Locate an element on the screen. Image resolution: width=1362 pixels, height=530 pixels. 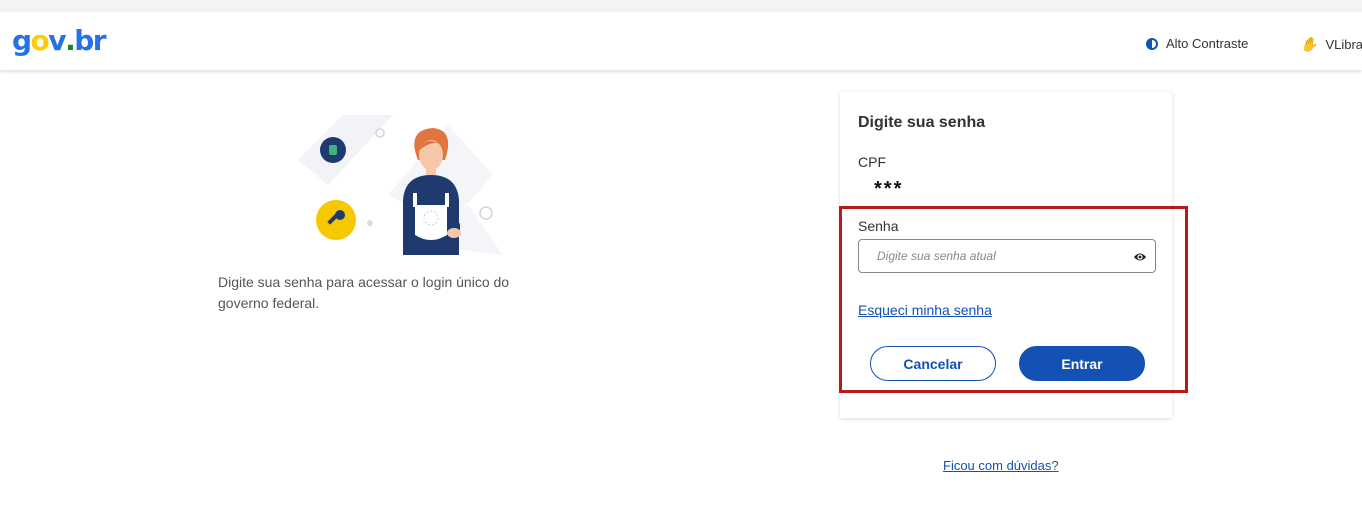
lock-icon is located at coordinates (333, 150).